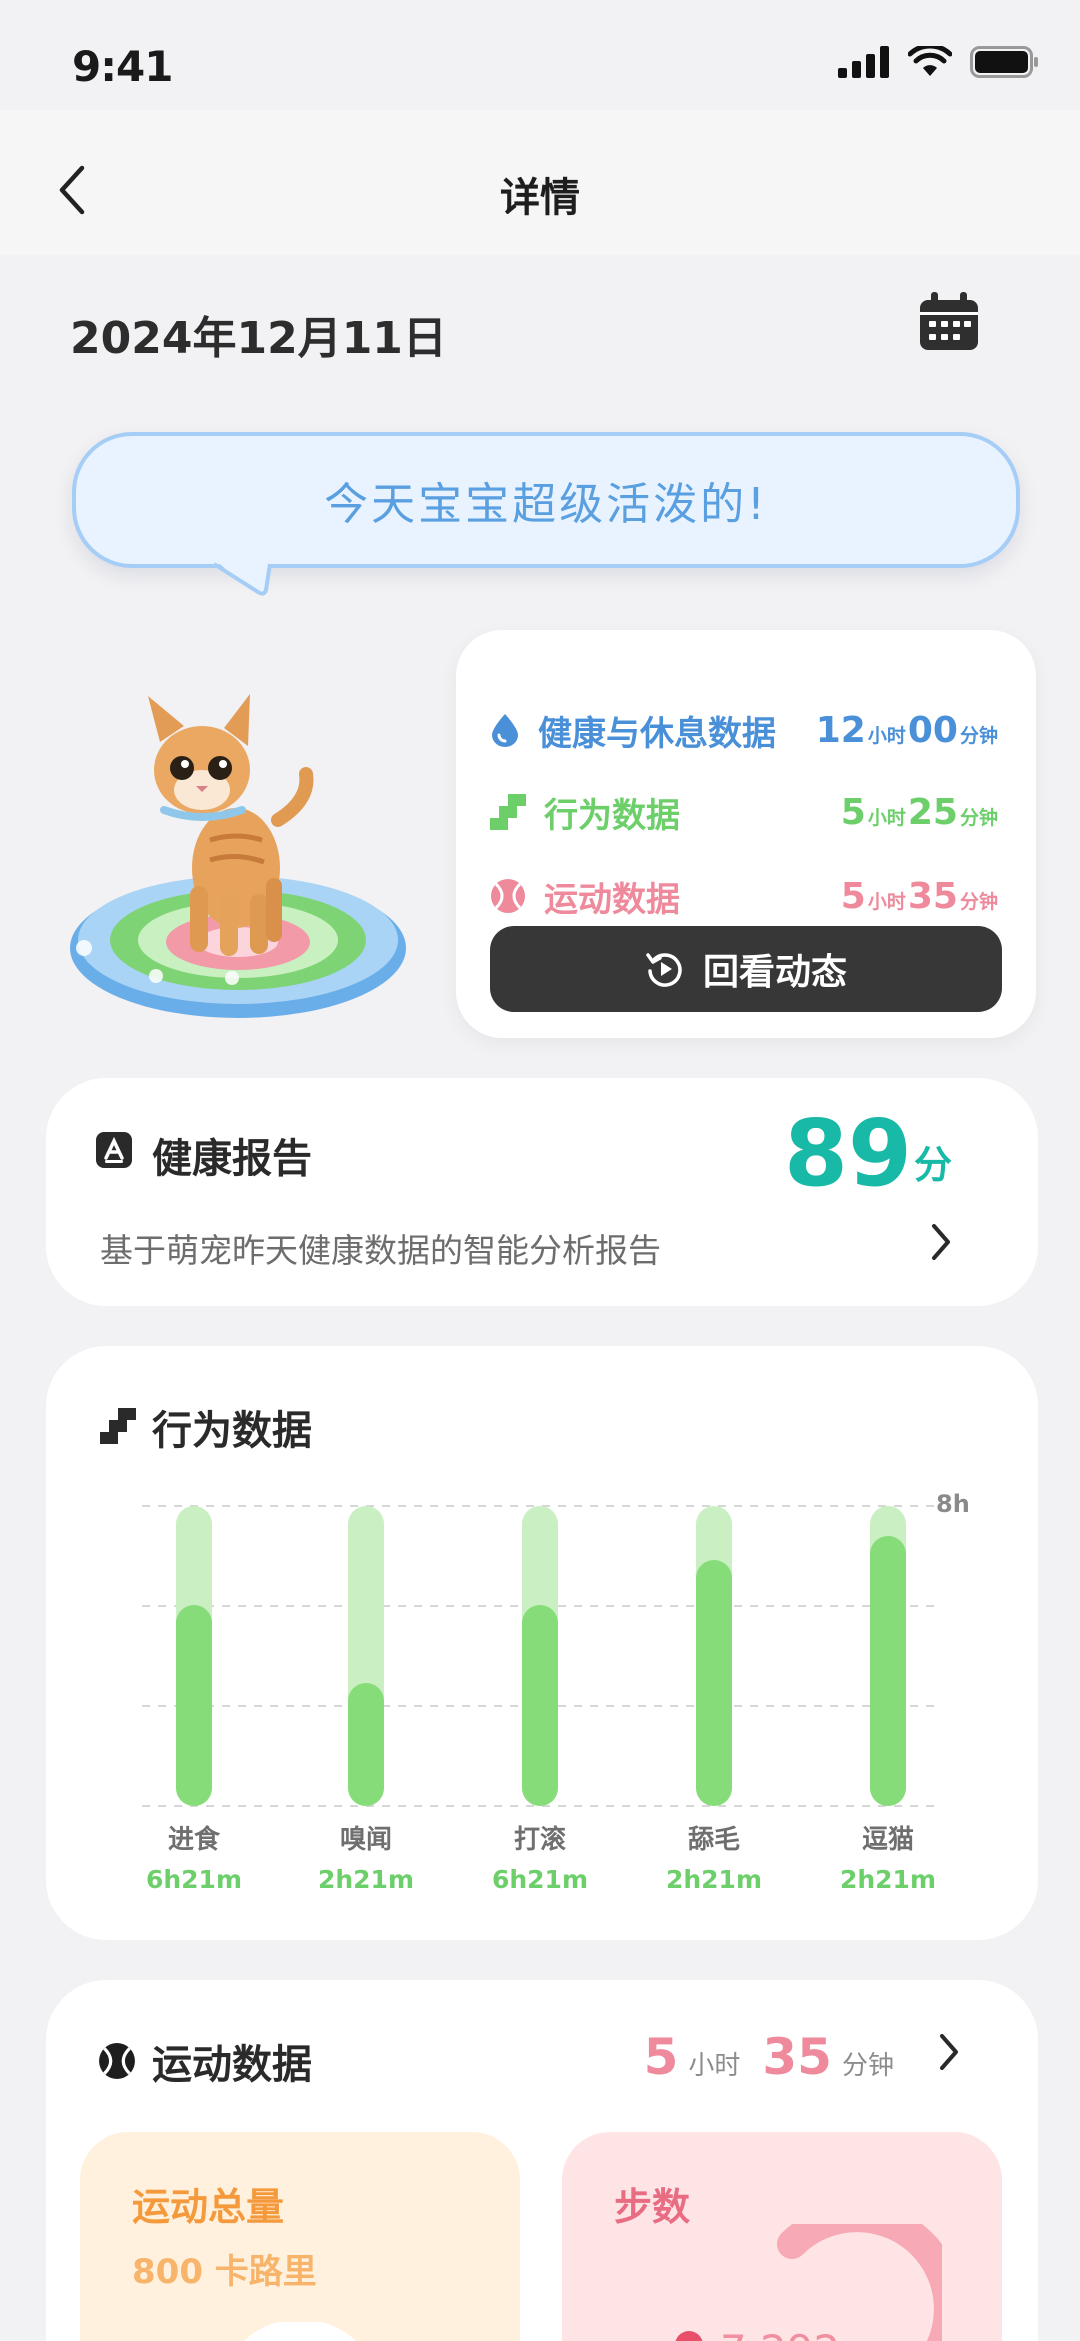 The image size is (1080, 2341). What do you see at coordinates (546, 500) in the screenshot?
I see `mood-bubble: 今天宝宝超级活泼的!` at bounding box center [546, 500].